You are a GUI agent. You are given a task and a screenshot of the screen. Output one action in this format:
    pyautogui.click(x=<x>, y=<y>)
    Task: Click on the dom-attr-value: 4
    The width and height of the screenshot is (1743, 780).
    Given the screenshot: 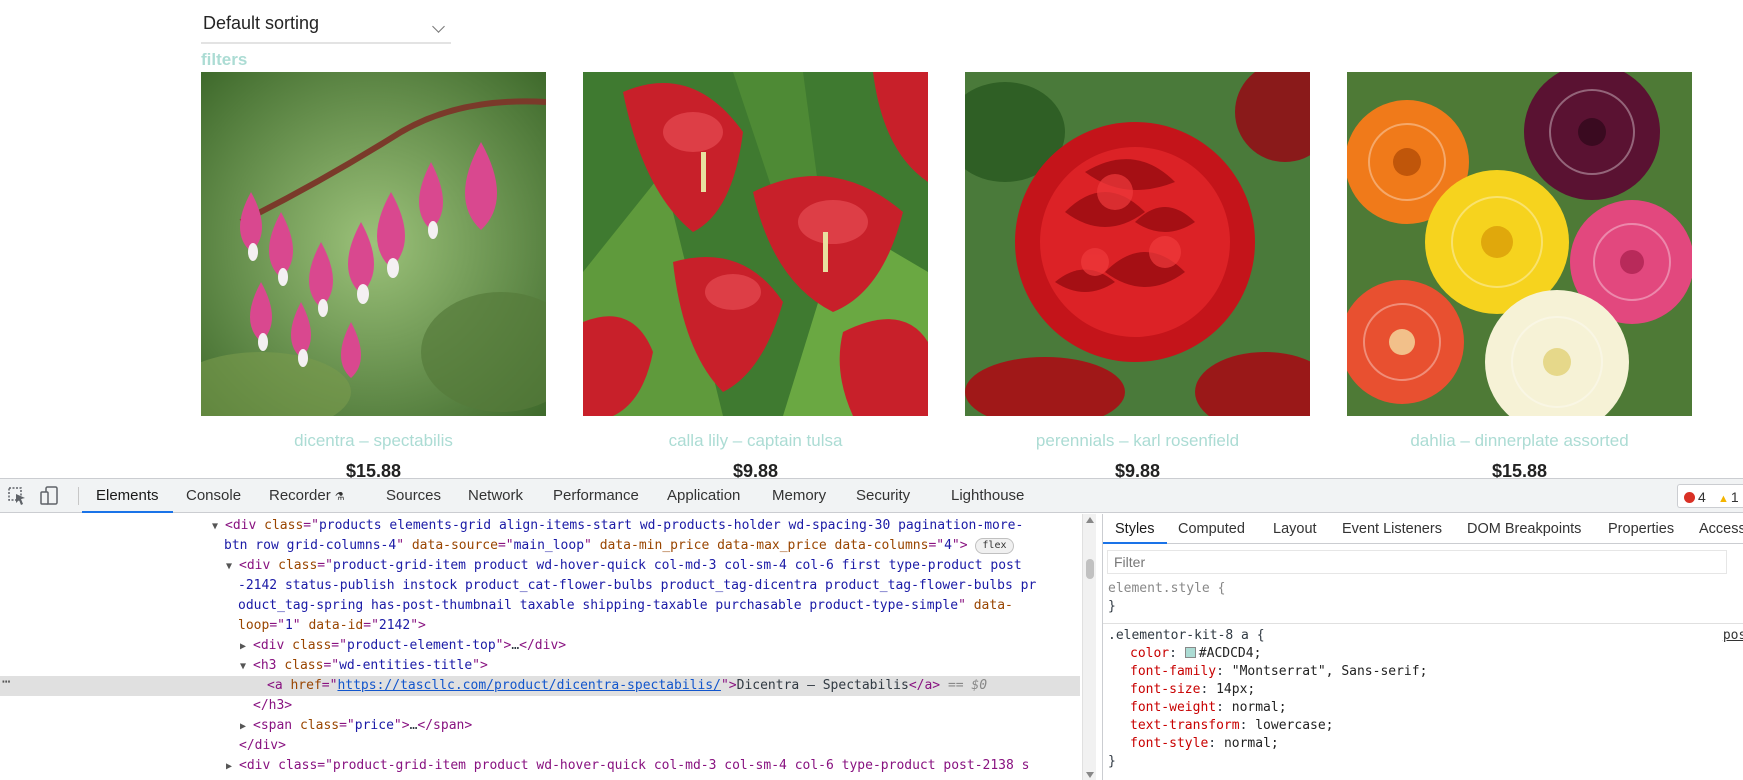 What is the action you would take?
    pyautogui.click(x=948, y=545)
    